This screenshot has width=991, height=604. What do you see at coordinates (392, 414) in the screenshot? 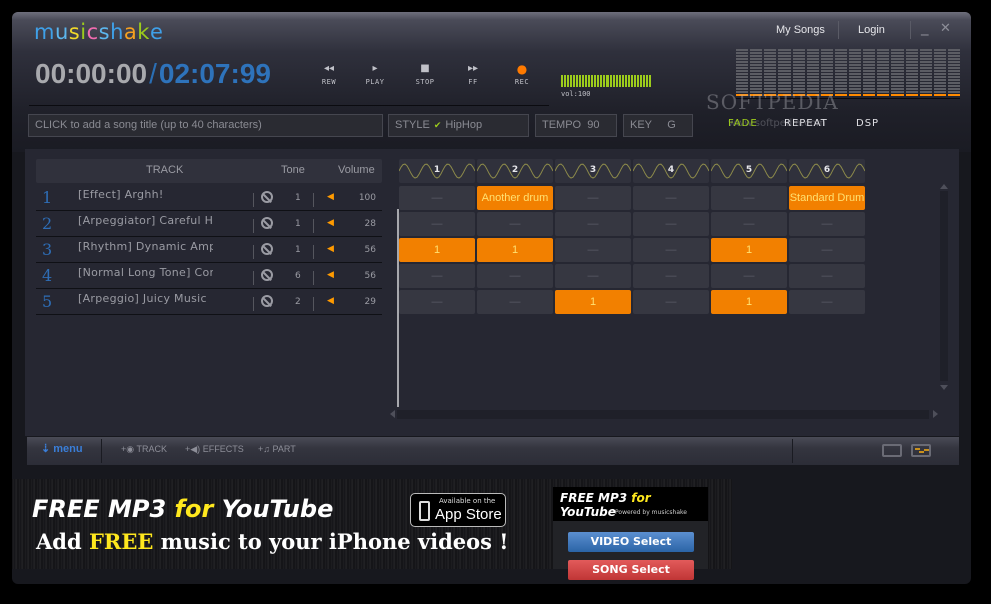
I see `scroll-left-arrow` at bounding box center [392, 414].